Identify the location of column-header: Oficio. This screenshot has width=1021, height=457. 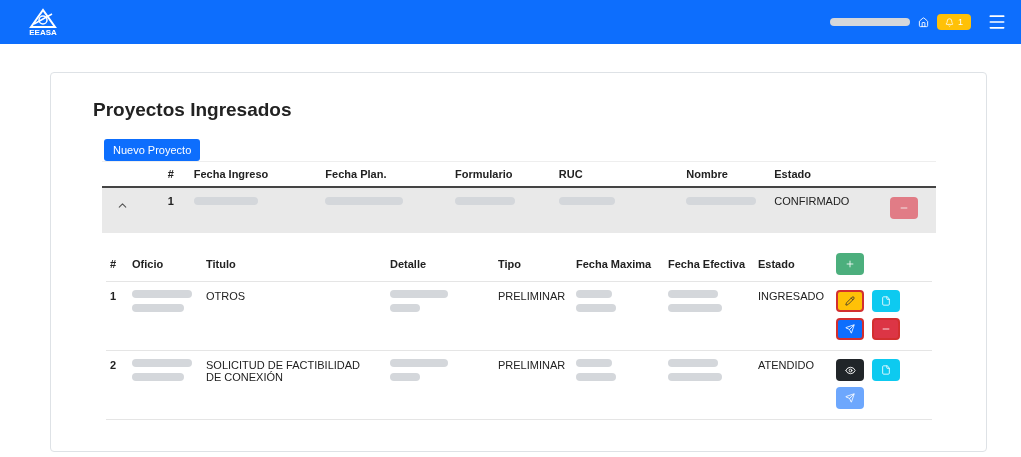
(148, 264).